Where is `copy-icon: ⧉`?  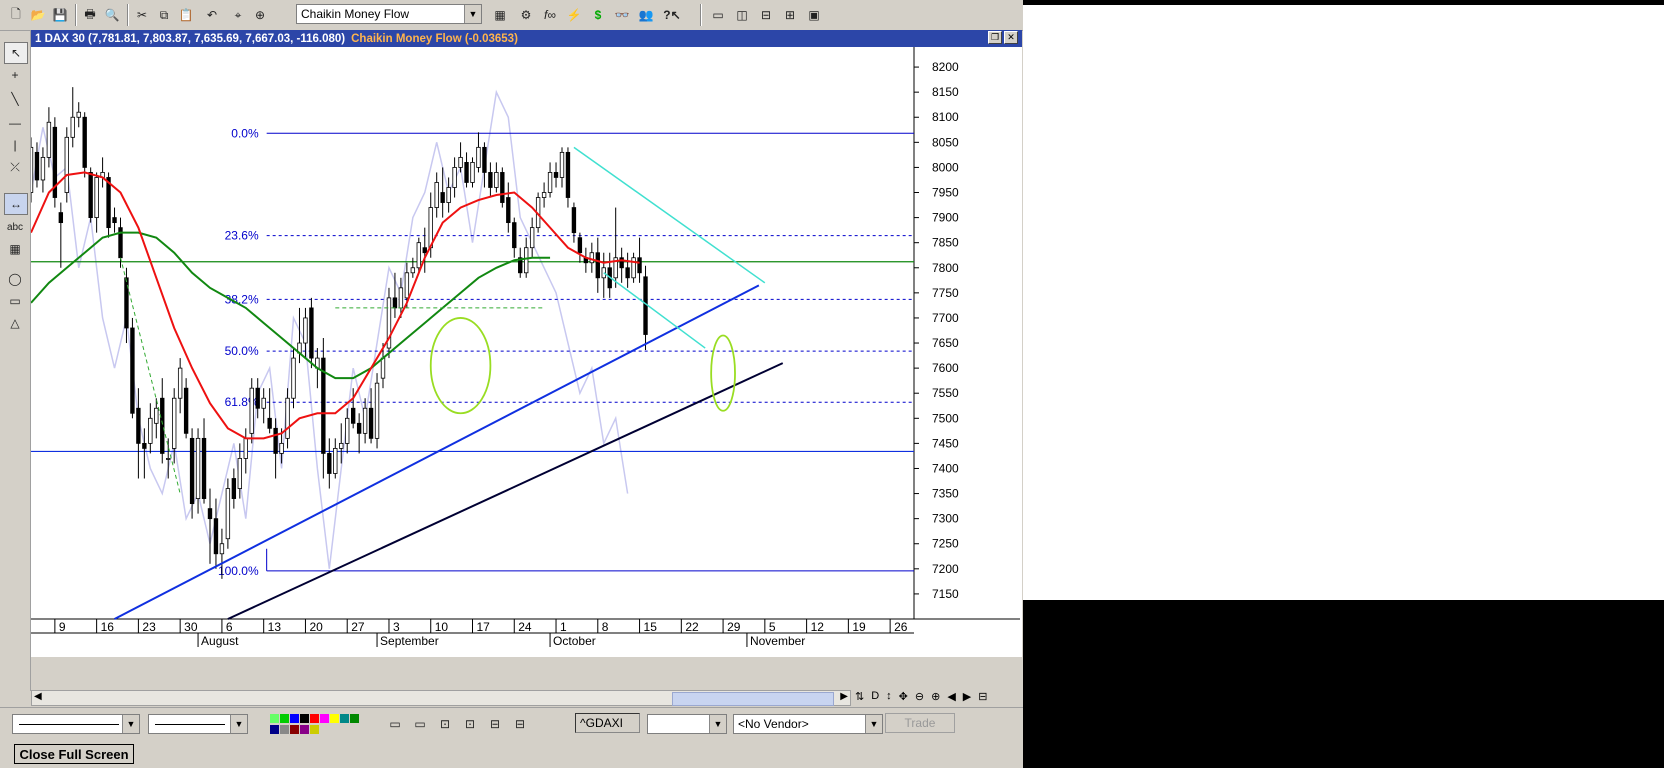 copy-icon: ⧉ is located at coordinates (164, 15).